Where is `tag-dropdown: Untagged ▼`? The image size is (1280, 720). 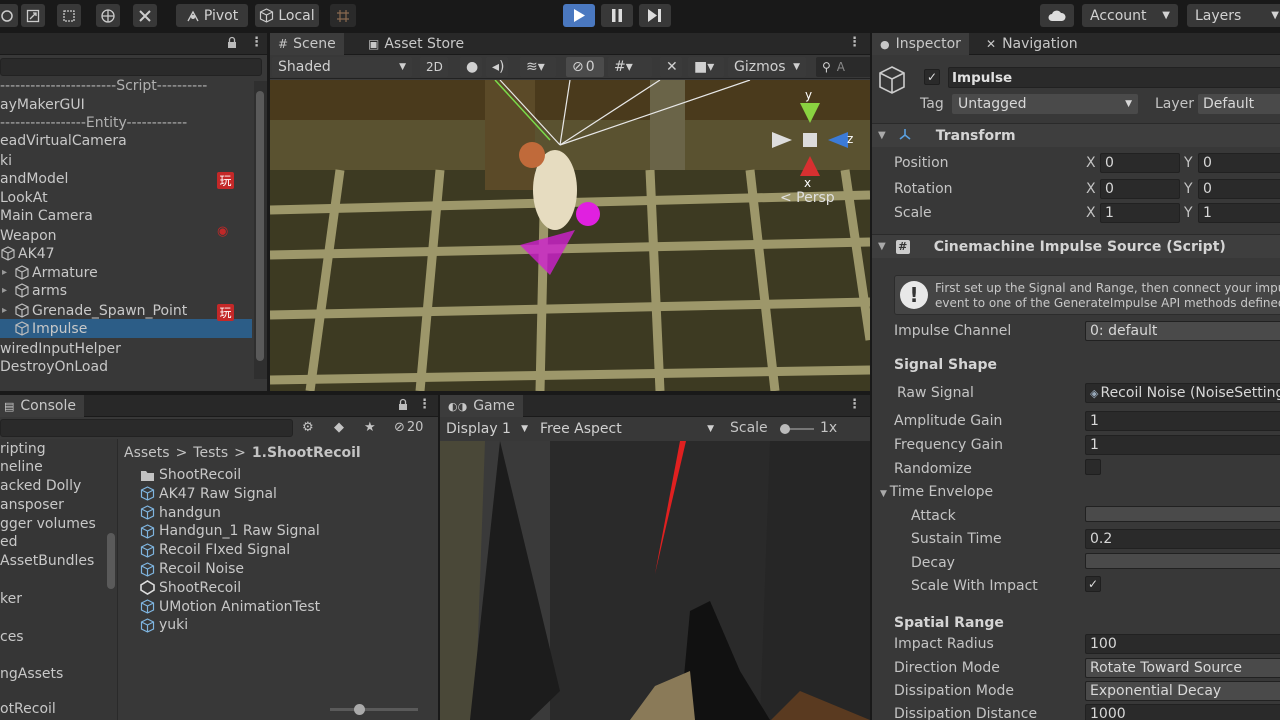
tag-dropdown: Untagged ▼ is located at coordinates (1045, 104).